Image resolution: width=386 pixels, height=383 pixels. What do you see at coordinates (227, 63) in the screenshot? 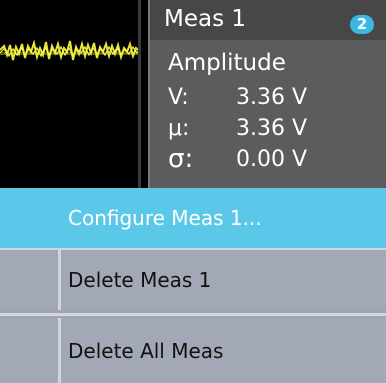
I see `measurement-type: Amplitude` at bounding box center [227, 63].